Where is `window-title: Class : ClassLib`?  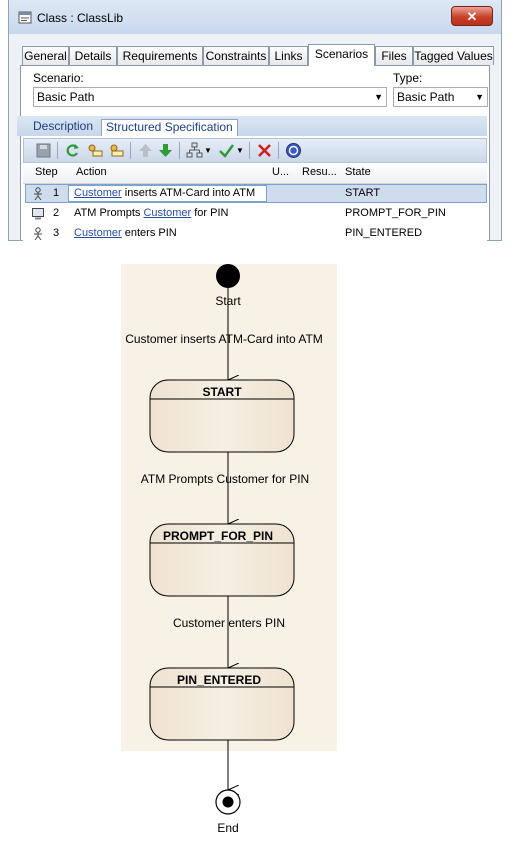 window-title: Class : ClassLib is located at coordinates (80, 18).